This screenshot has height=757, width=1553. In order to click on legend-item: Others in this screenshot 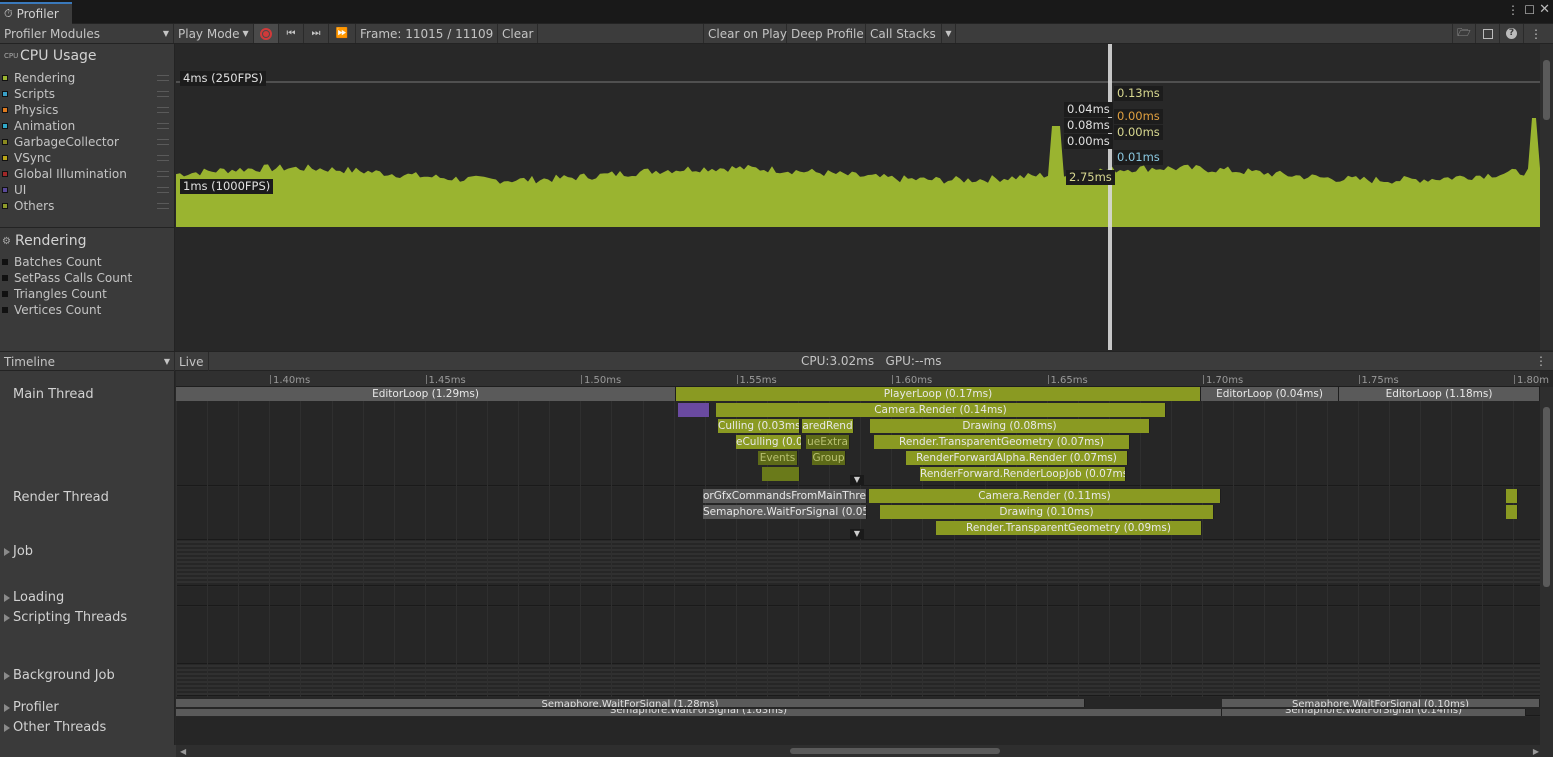, I will do `click(87, 206)`.